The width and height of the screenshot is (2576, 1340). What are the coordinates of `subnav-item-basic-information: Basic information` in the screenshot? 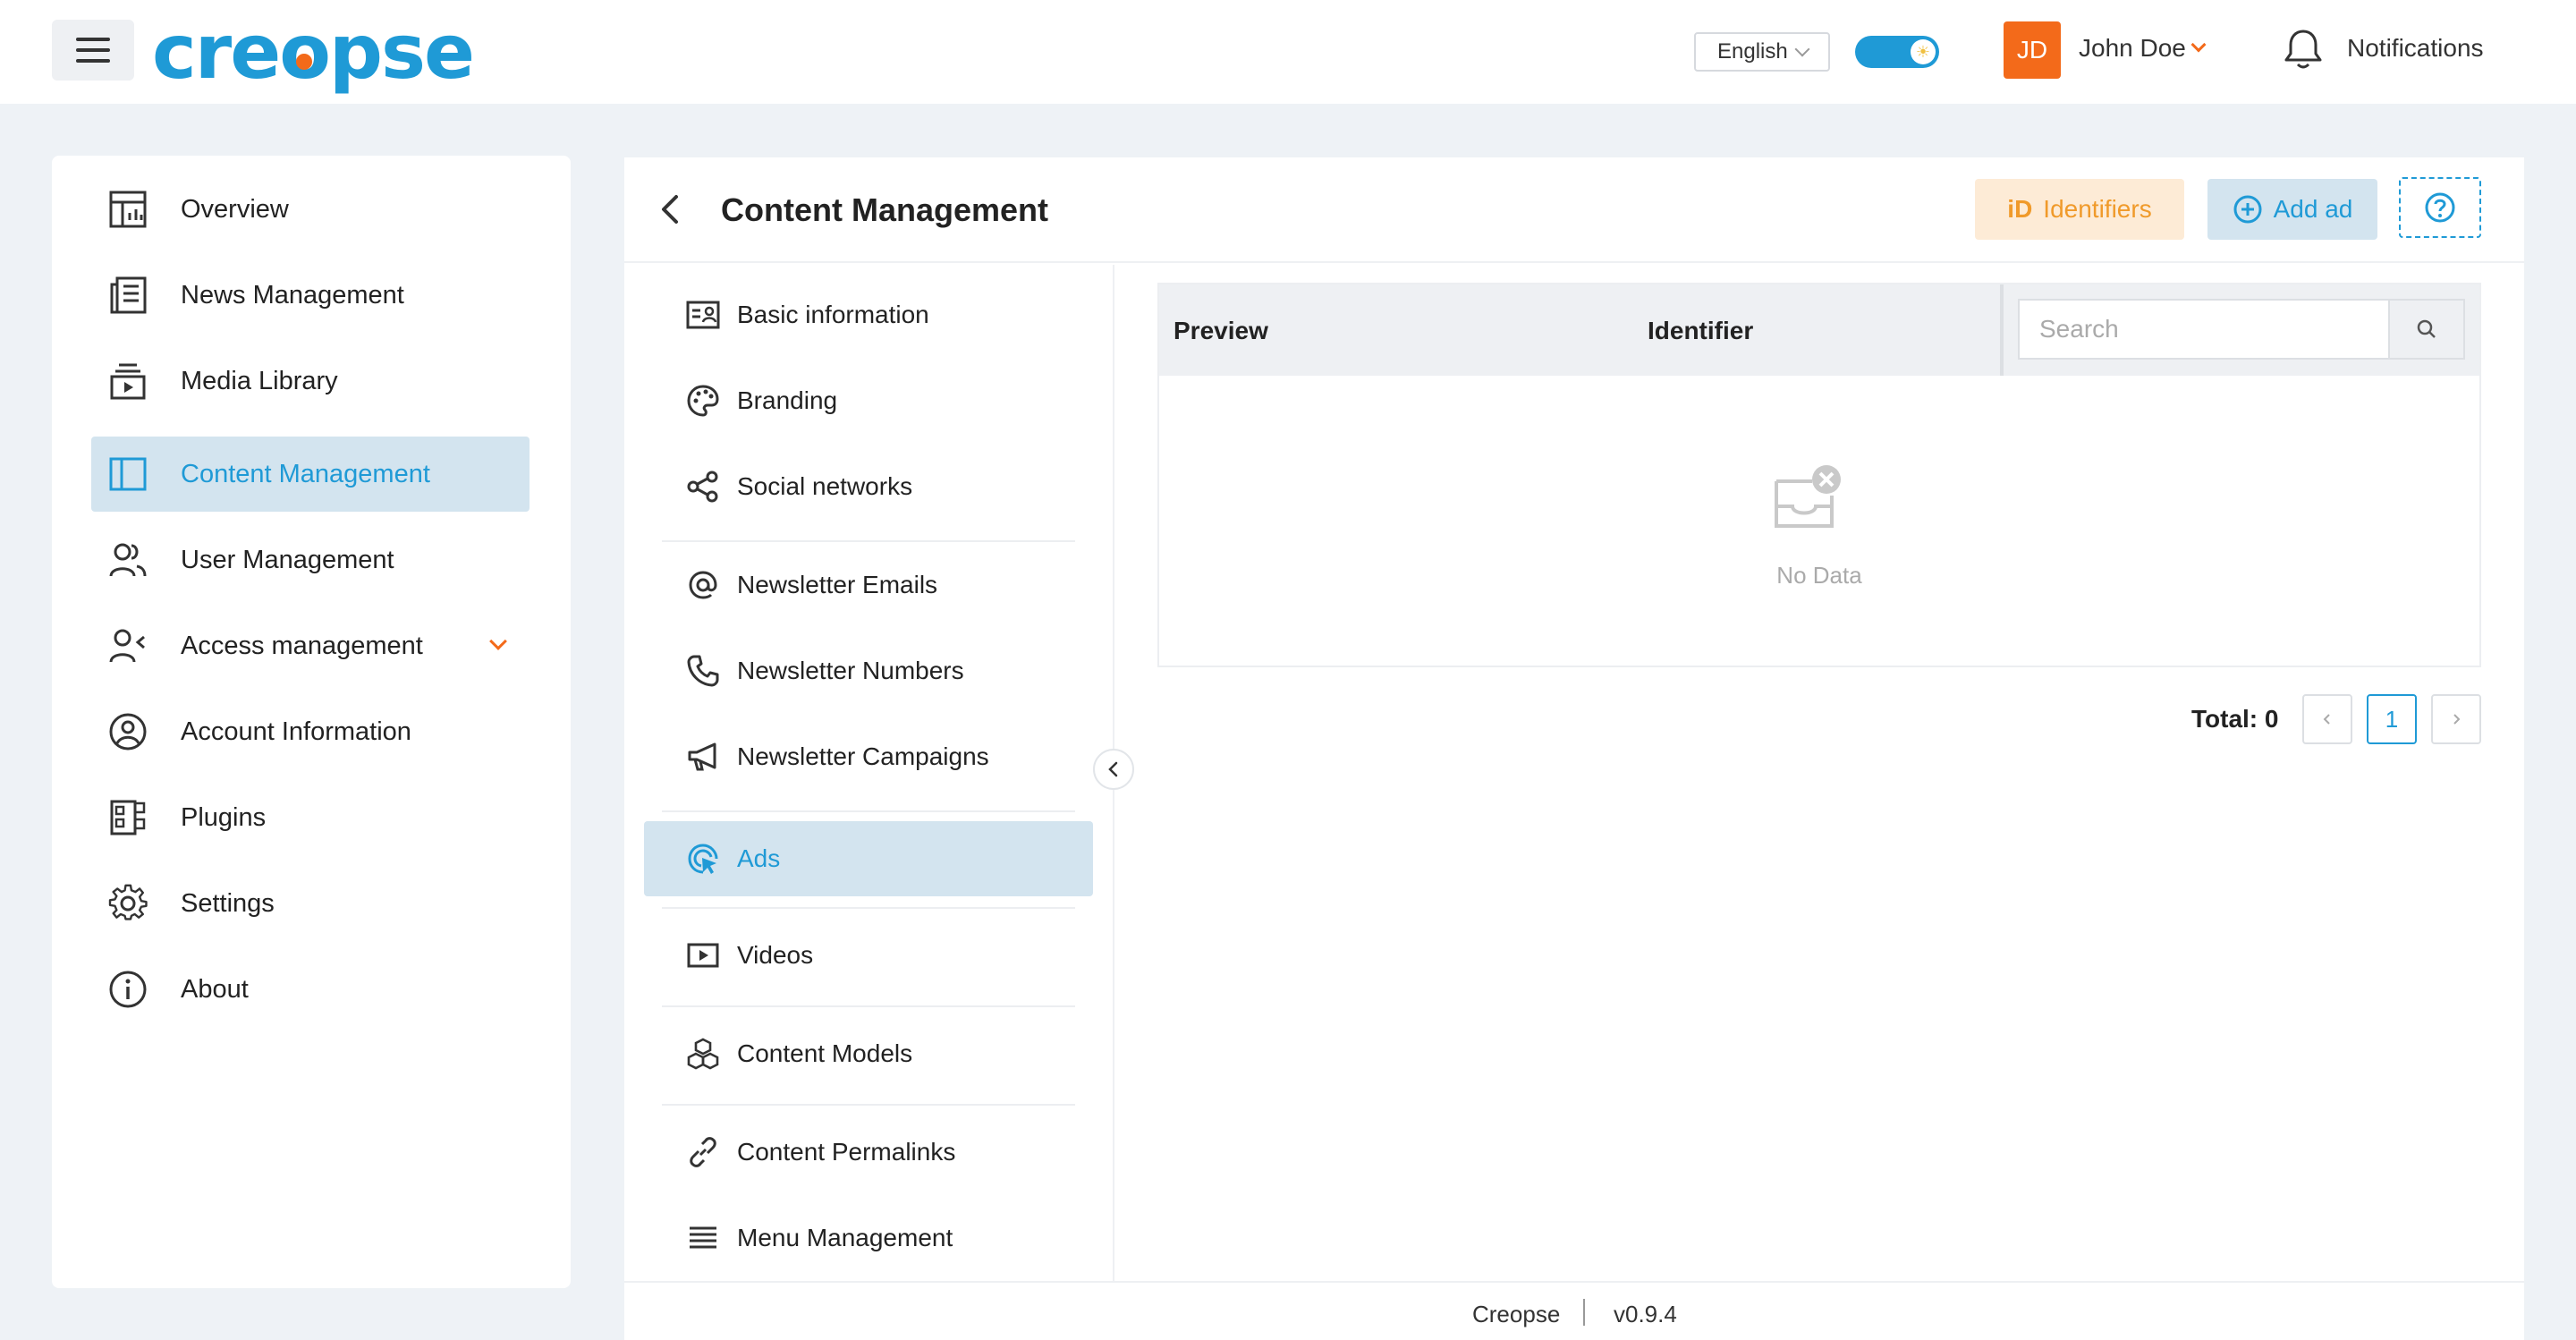 It's located at (868, 314).